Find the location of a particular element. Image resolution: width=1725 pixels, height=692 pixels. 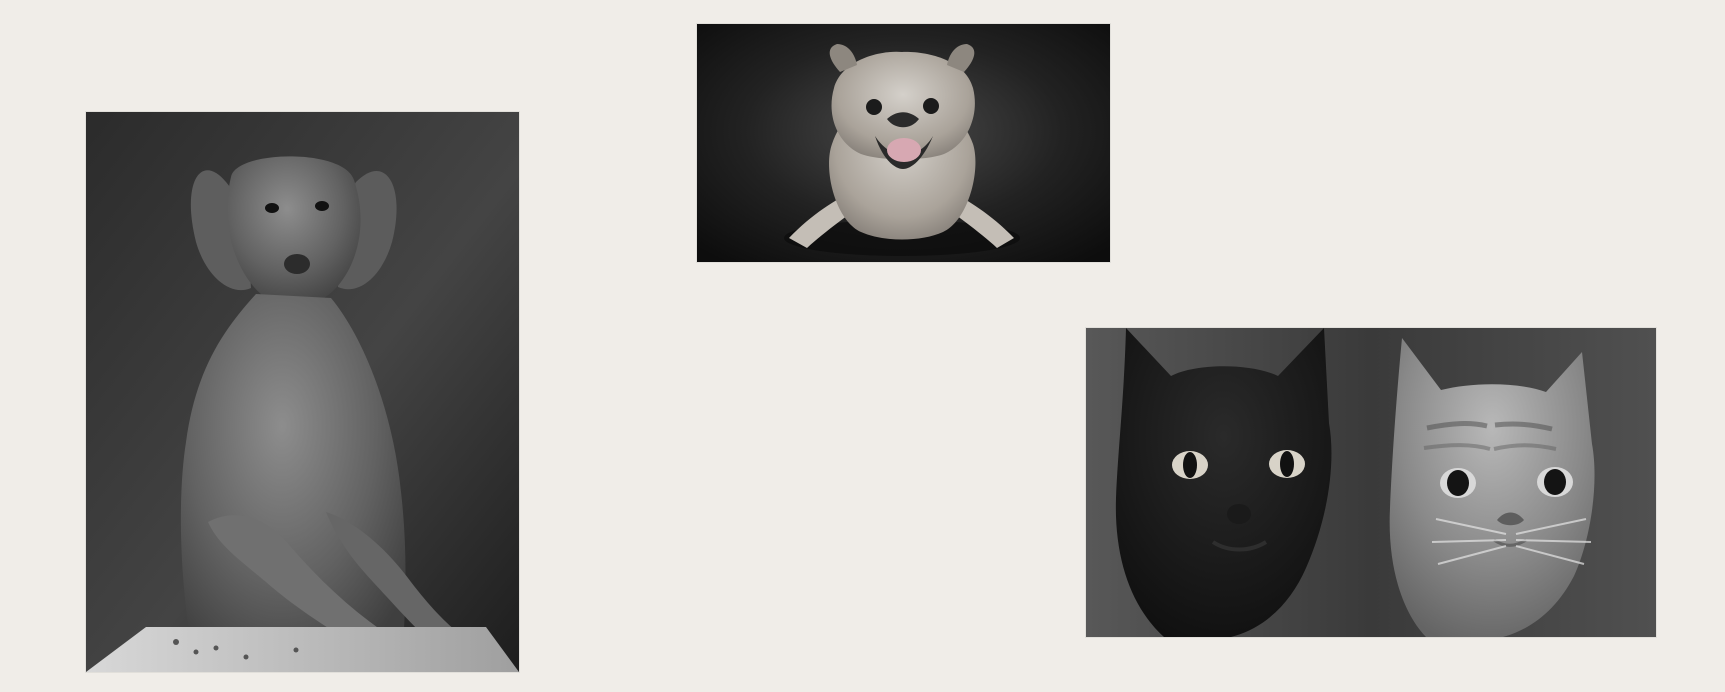

pug-photo is located at coordinates (903, 143).